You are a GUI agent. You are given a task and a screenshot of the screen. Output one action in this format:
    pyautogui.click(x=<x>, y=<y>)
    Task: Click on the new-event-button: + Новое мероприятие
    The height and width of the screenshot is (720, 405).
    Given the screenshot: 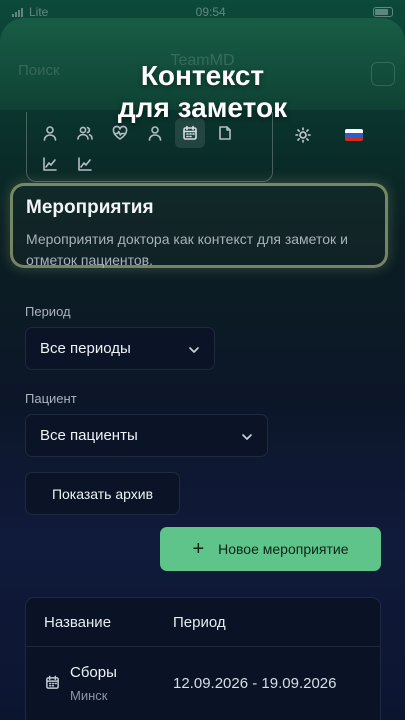 What is the action you would take?
    pyautogui.click(x=270, y=549)
    